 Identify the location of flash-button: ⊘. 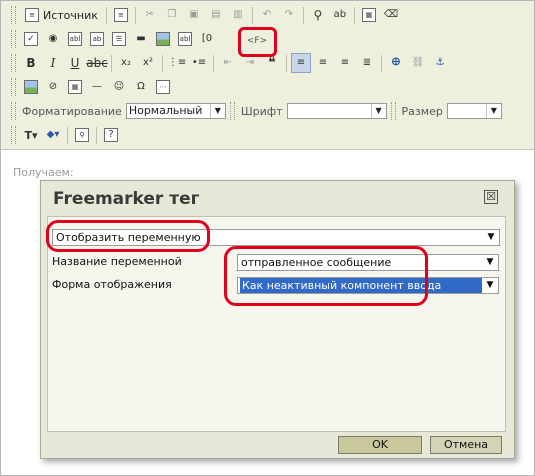
(53, 87).